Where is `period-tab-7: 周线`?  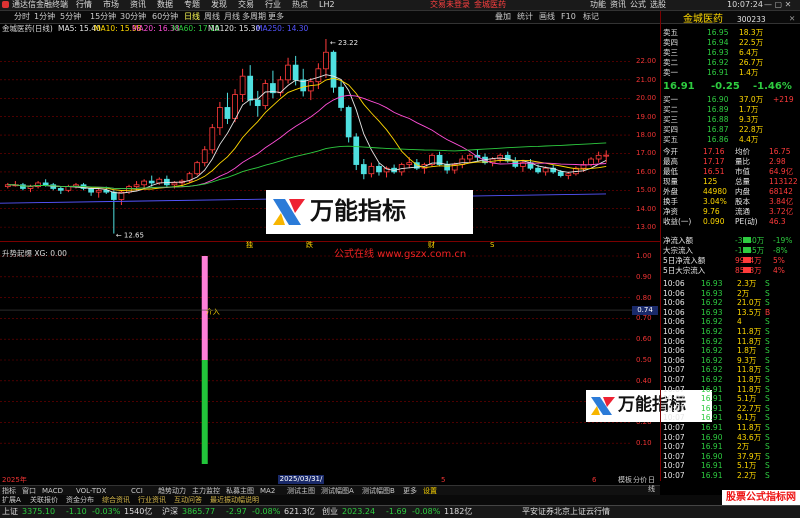 period-tab-7: 周线 is located at coordinates (212, 17).